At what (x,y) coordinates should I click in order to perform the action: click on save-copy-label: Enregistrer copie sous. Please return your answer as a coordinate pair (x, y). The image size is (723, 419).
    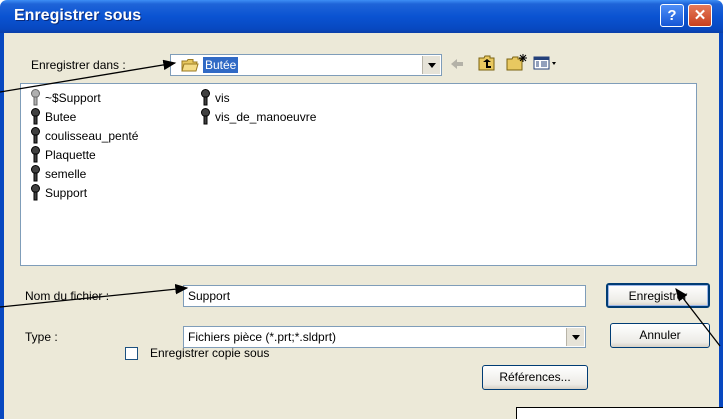
    Looking at the image, I should click on (210, 353).